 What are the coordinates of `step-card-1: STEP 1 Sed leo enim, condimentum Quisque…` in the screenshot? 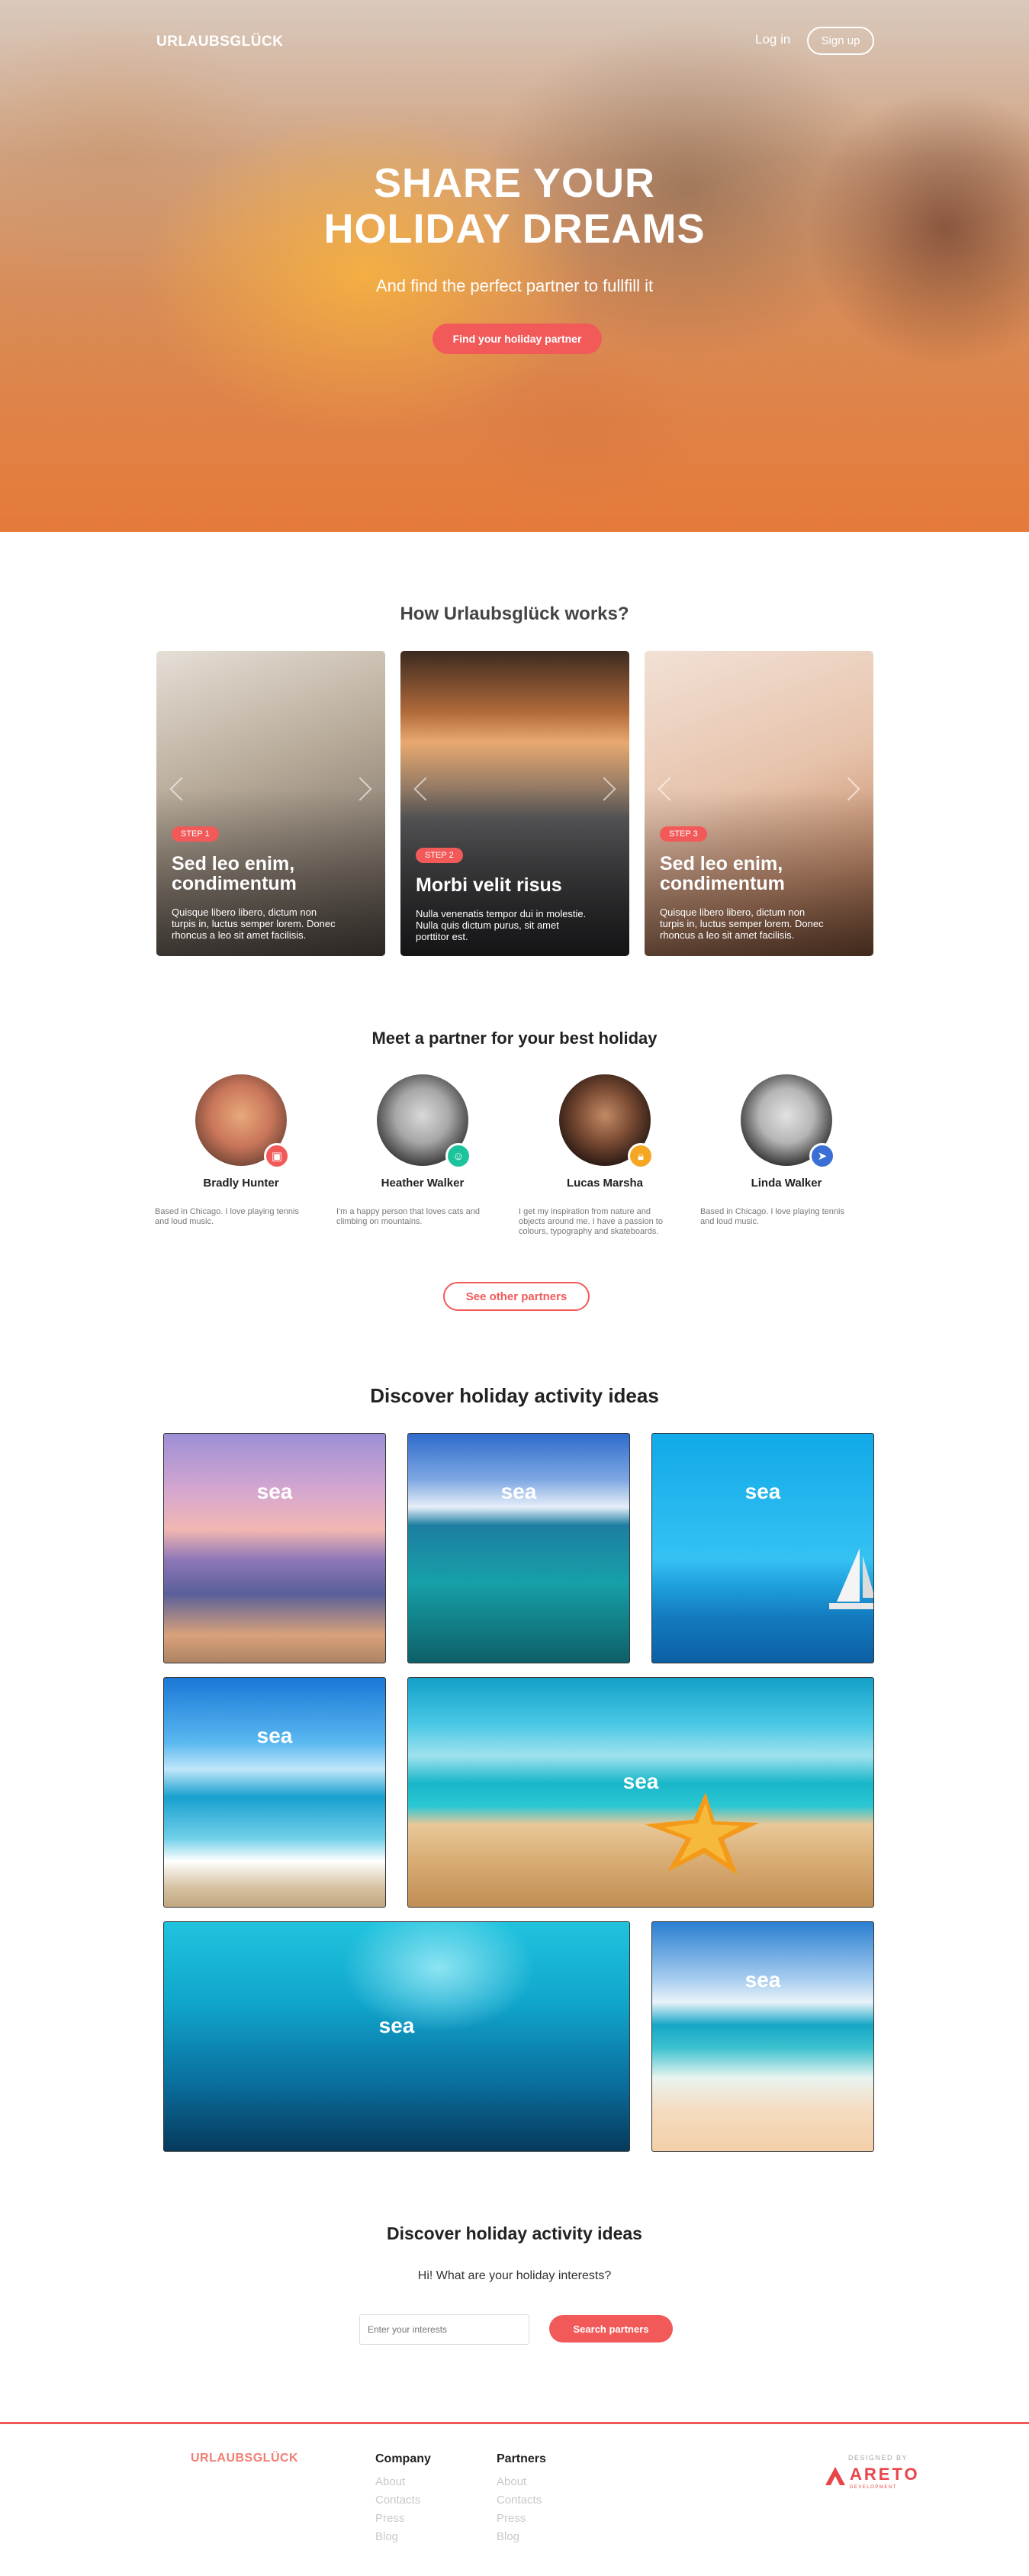 It's located at (270, 803).